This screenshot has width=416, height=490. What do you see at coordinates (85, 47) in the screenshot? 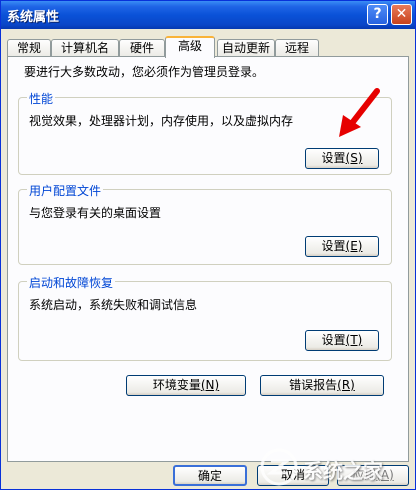
I see `tab-computer-name: 计算机名` at bounding box center [85, 47].